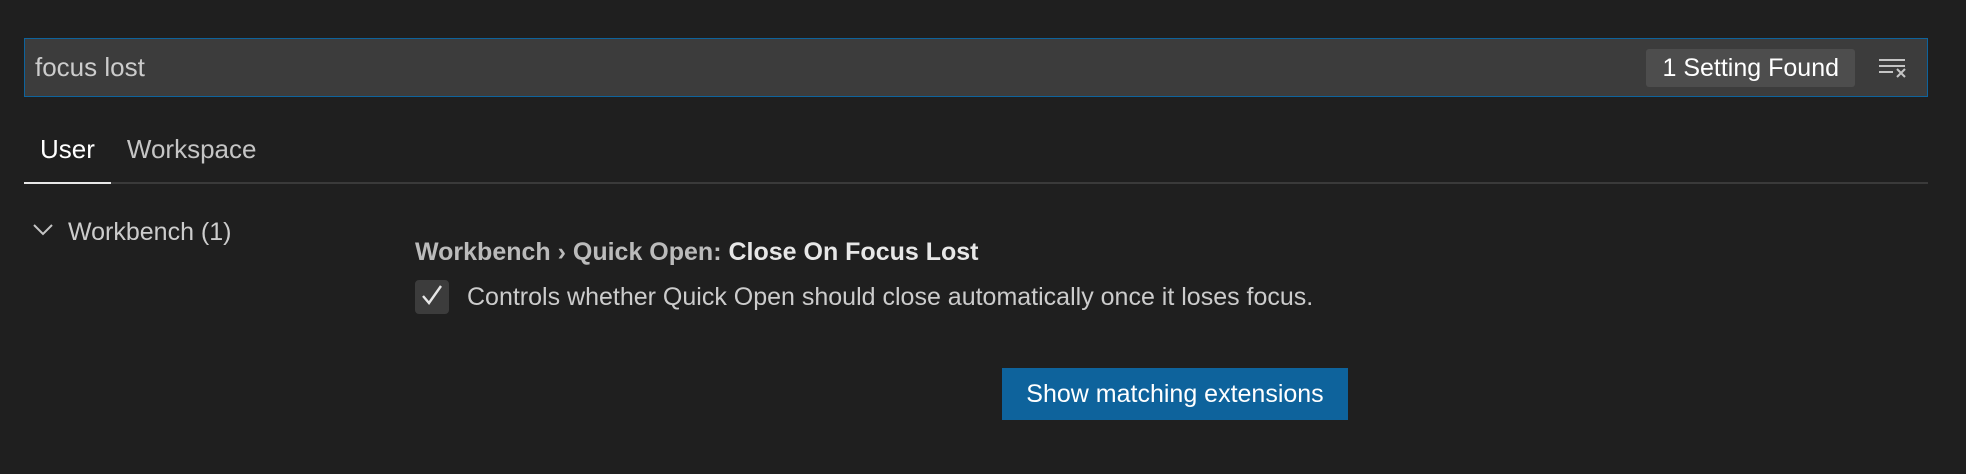 This screenshot has height=474, width=1966. What do you see at coordinates (853, 252) in the screenshot?
I see `setting-name: Close On Focus Lost` at bounding box center [853, 252].